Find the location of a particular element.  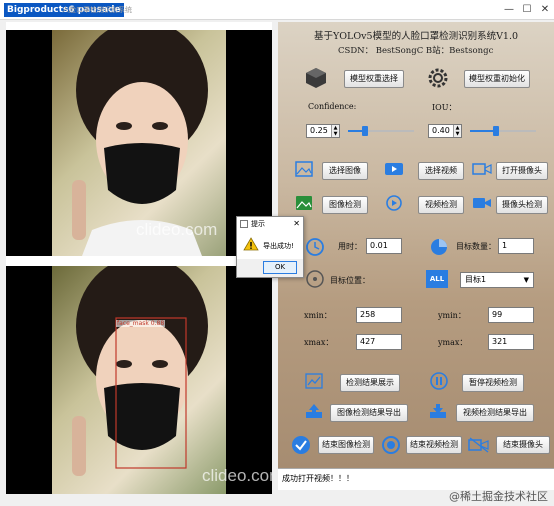

face-image-bottom is located at coordinates (140, 371).